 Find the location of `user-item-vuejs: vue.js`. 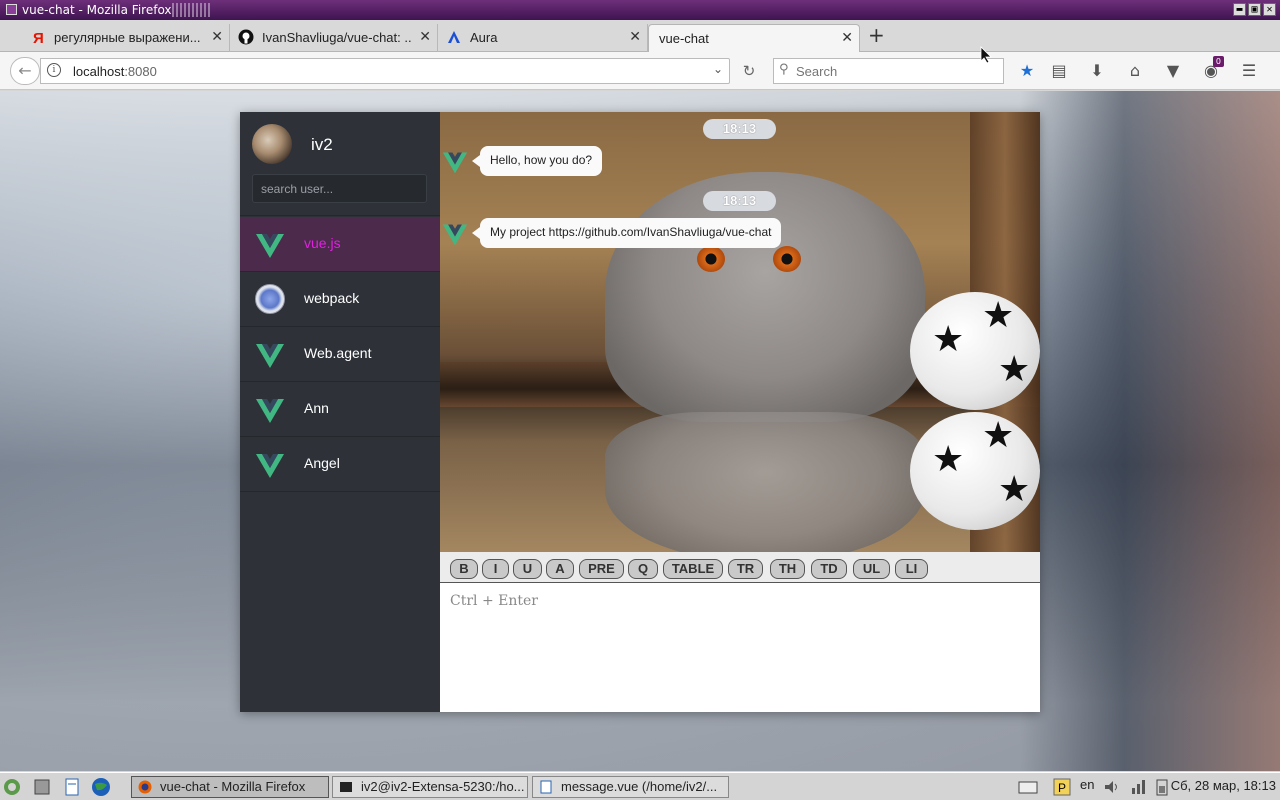

user-item-vuejs: vue.js is located at coordinates (340, 244).